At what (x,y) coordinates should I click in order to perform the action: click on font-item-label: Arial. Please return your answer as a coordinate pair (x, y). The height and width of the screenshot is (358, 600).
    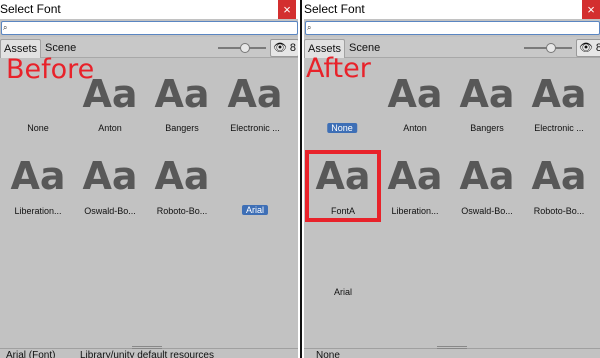
    Looking at the image, I should click on (342, 292).